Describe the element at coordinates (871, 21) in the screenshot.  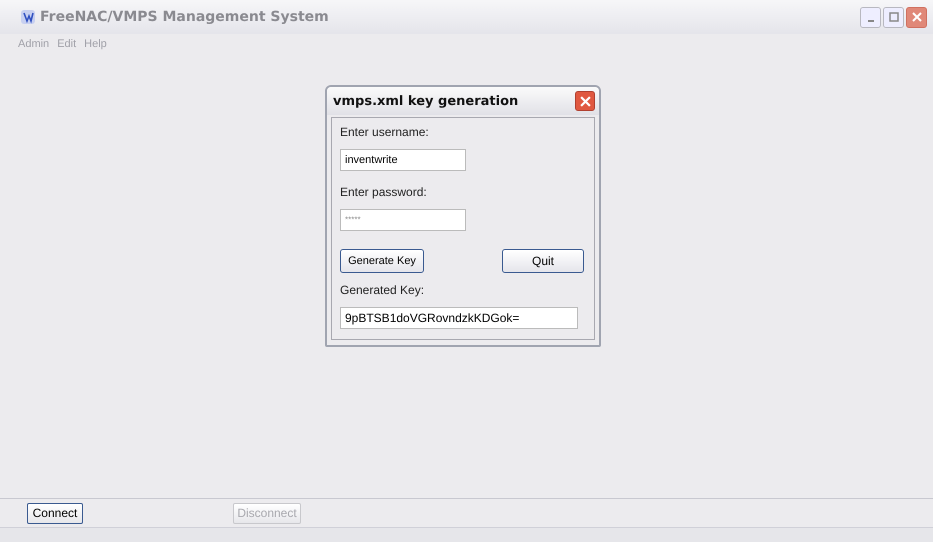
I see `minimize-icon` at that location.